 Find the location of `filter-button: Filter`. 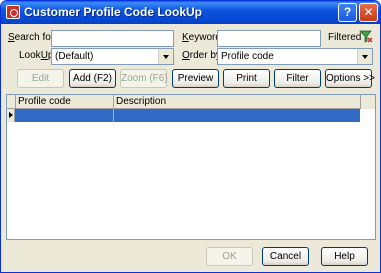

filter-button: Filter is located at coordinates (297, 78).